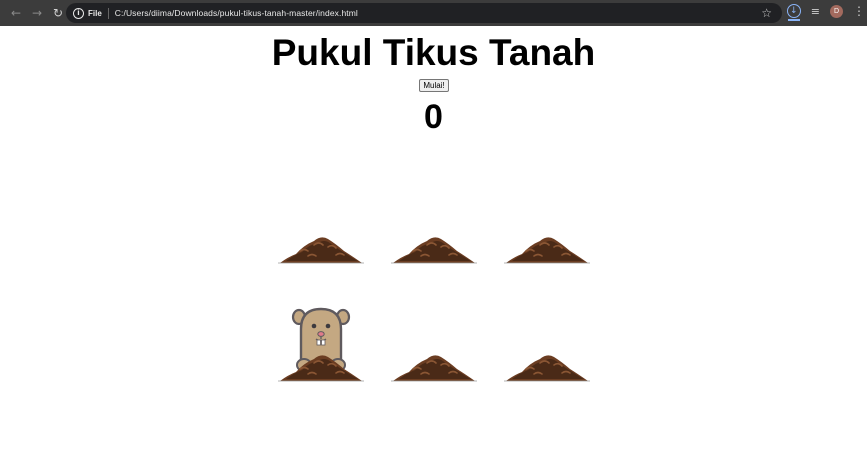 The height and width of the screenshot is (457, 867). Describe the element at coordinates (108, 13) in the screenshot. I see `url-separator` at that location.